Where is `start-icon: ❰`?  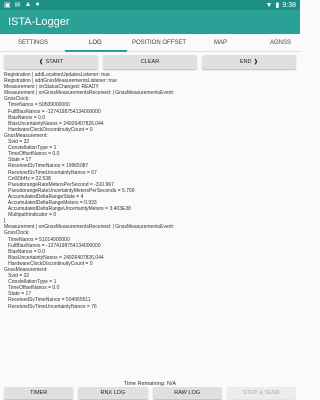
start-icon: ❰ is located at coordinates (41, 62).